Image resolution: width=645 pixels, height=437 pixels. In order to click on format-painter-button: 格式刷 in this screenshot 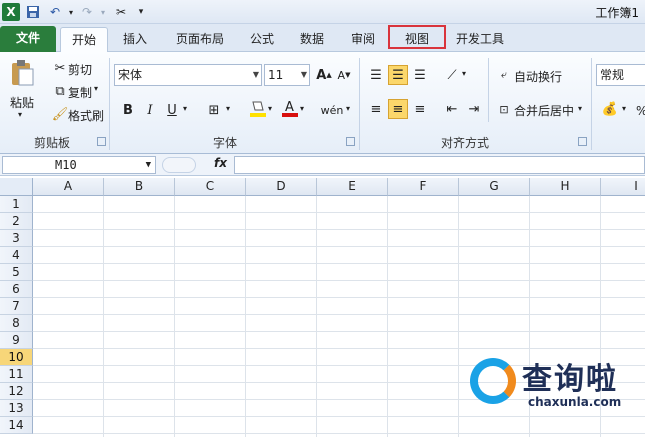, I will do `click(86, 115)`.